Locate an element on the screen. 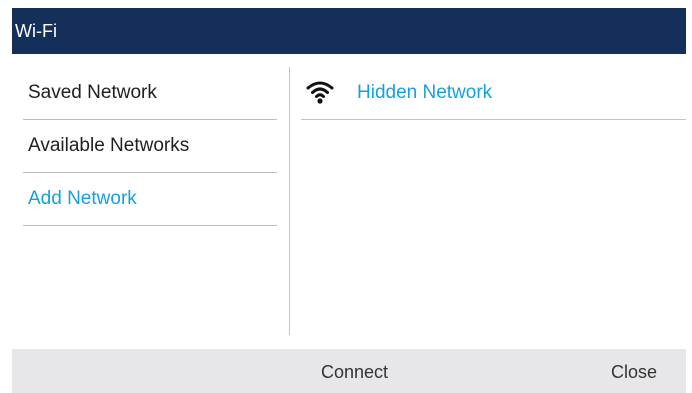 The width and height of the screenshot is (692, 393). title-bar: Wi-Fi is located at coordinates (349, 31).